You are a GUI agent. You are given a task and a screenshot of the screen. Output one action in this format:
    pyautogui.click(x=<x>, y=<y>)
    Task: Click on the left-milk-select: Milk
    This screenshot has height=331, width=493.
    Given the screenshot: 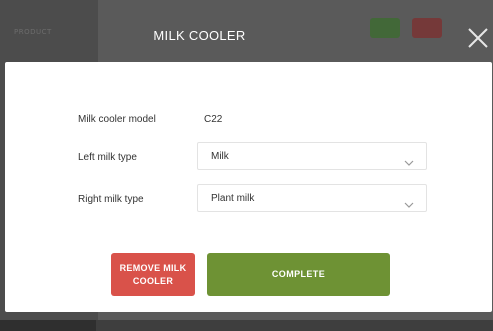 What is the action you would take?
    pyautogui.click(x=312, y=156)
    